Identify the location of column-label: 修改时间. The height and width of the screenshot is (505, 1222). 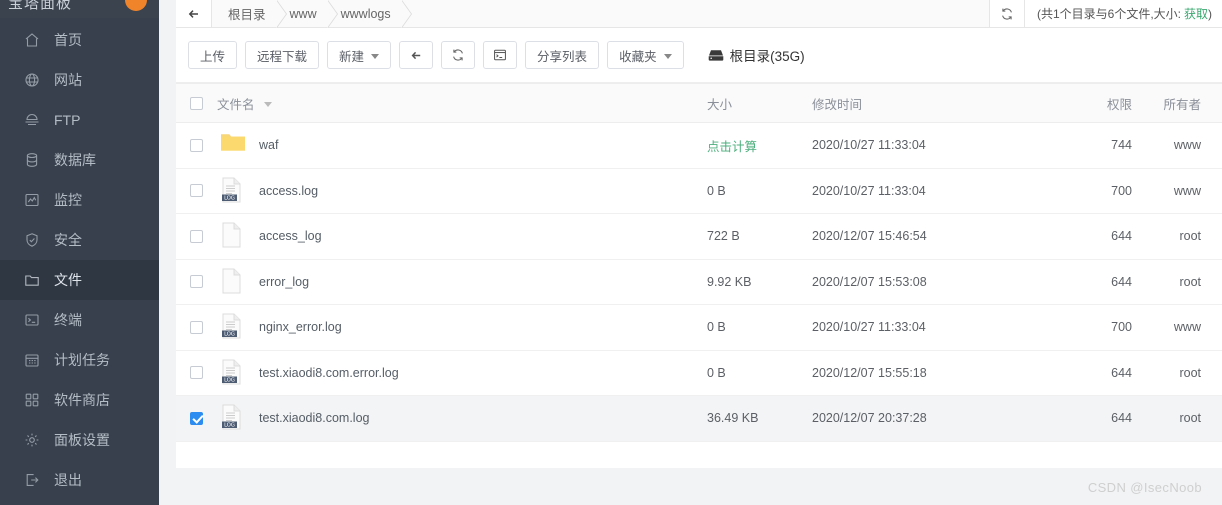
(837, 104).